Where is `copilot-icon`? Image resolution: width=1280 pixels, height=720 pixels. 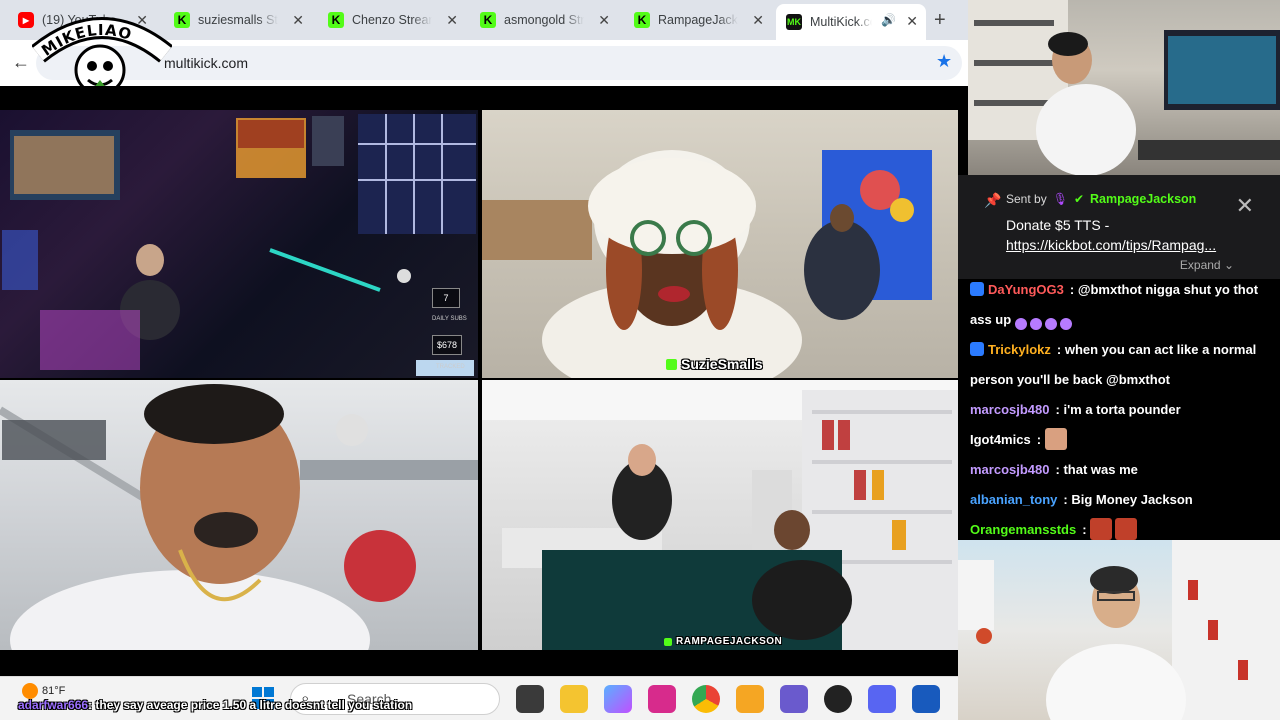
copilot-icon is located at coordinates (618, 699).